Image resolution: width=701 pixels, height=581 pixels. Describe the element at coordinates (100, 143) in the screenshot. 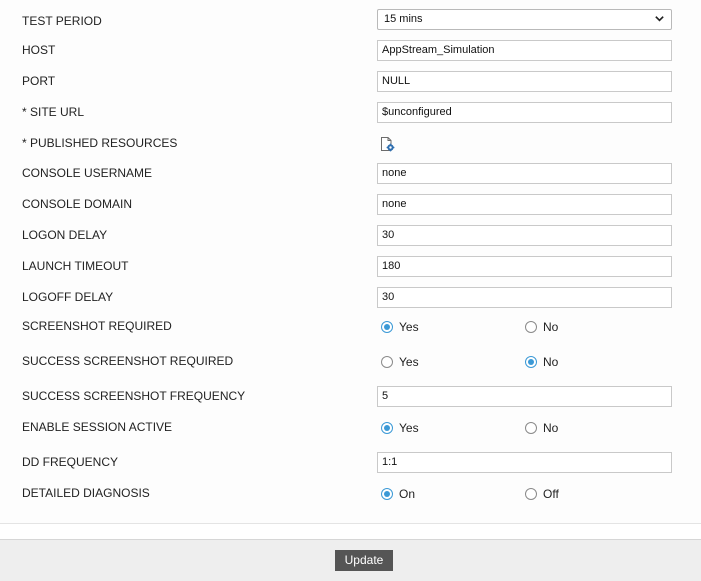

I see `published-resources-label: * PUBLISHED RESOURCES` at that location.